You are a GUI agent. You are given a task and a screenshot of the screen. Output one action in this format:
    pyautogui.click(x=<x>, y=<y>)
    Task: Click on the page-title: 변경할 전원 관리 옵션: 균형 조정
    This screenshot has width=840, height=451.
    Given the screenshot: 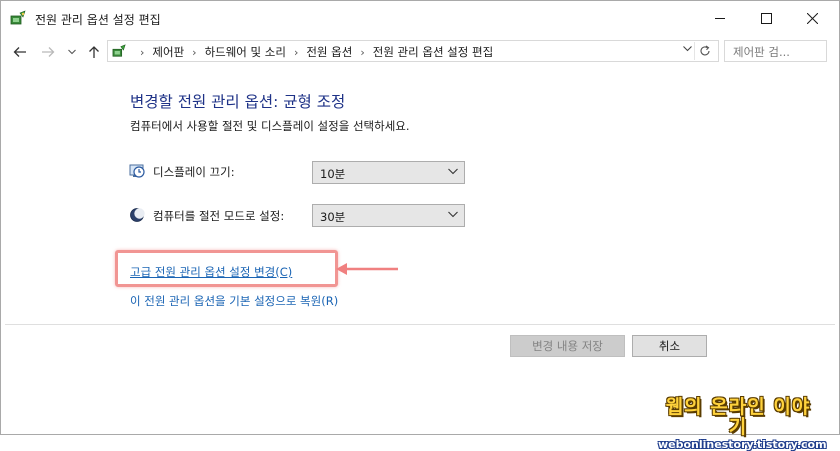 What is the action you would take?
    pyautogui.click(x=238, y=102)
    